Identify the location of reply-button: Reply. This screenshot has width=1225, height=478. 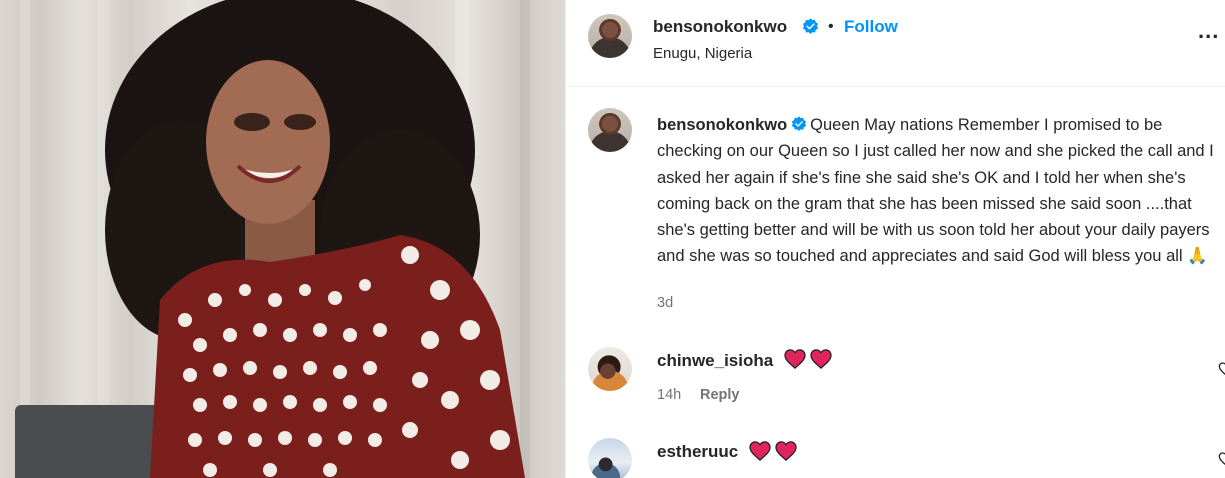
(720, 395).